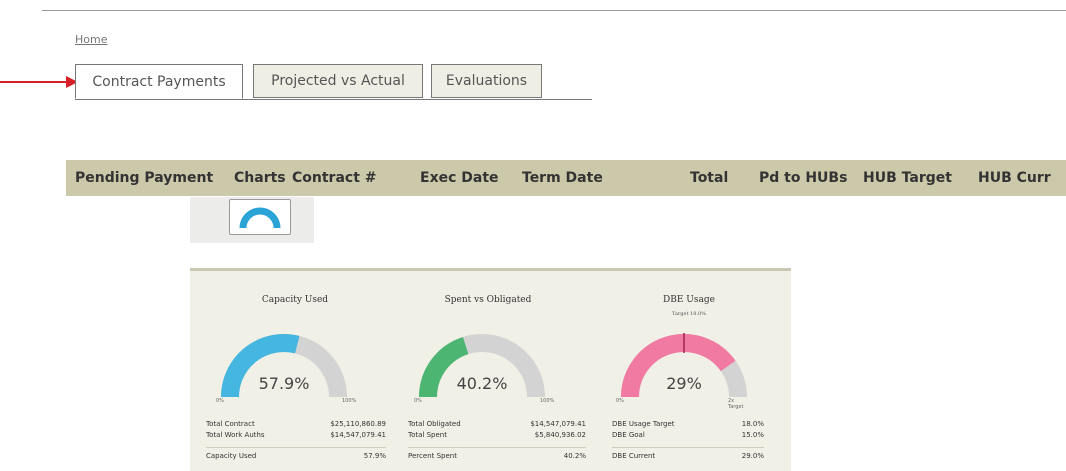  I want to click on col-exec-date: Exec Date, so click(459, 178).